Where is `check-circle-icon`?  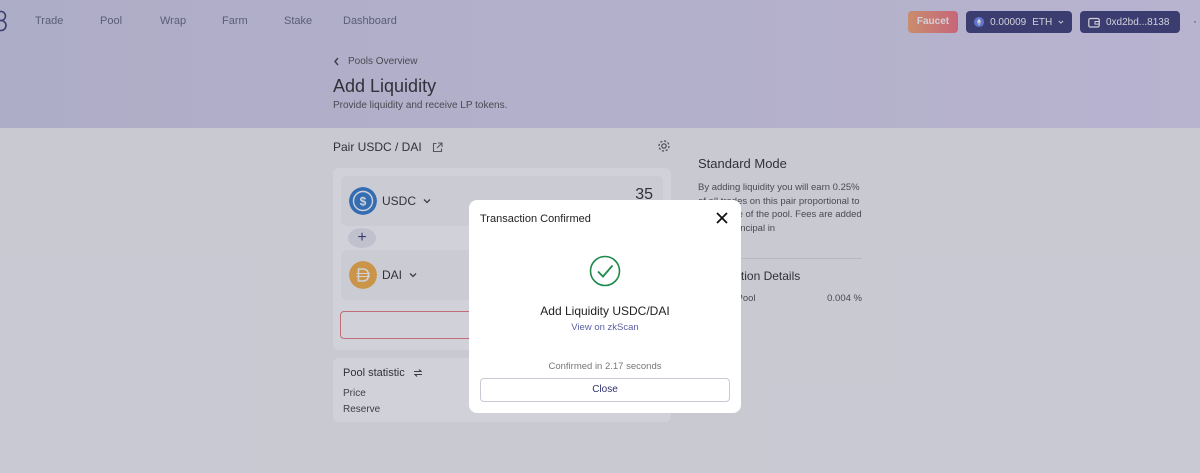
check-circle-icon is located at coordinates (605, 271).